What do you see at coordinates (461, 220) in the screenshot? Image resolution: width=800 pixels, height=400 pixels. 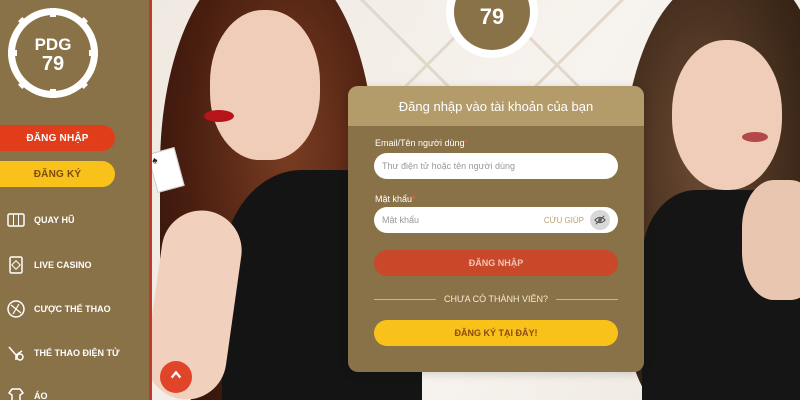 I see `password-input` at bounding box center [461, 220].